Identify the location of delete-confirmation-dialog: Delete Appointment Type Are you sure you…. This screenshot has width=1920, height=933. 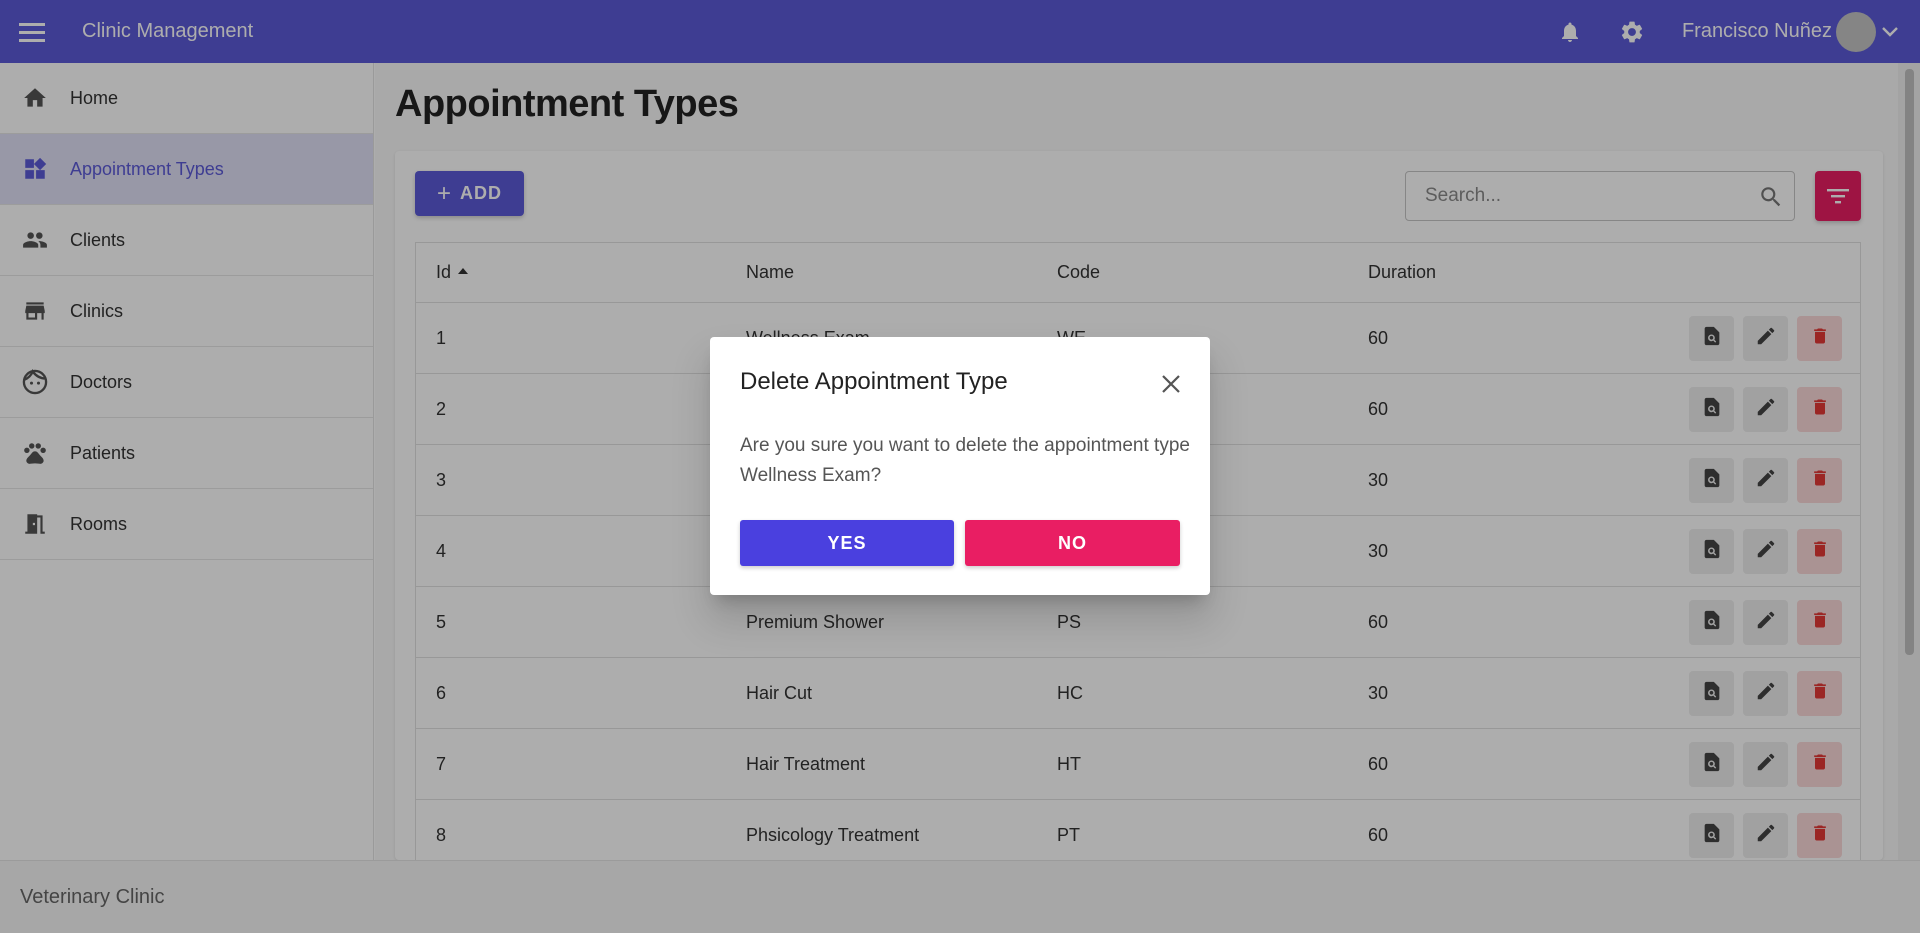
(960, 466).